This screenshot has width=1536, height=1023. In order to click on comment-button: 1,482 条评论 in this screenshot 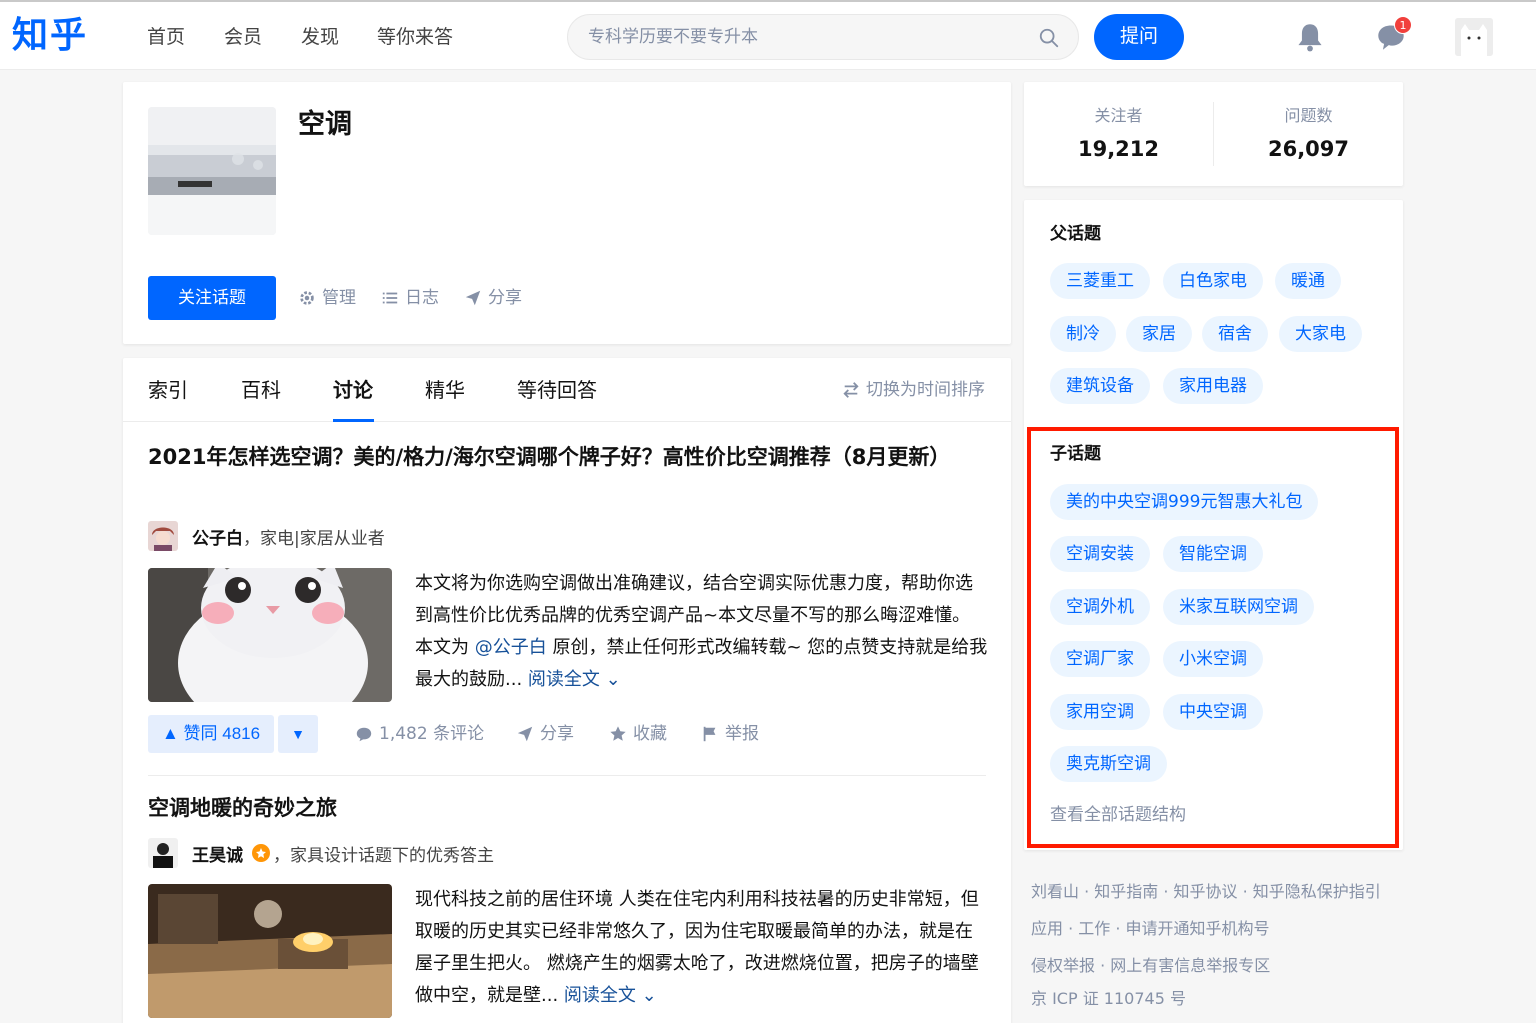, I will do `click(419, 734)`.